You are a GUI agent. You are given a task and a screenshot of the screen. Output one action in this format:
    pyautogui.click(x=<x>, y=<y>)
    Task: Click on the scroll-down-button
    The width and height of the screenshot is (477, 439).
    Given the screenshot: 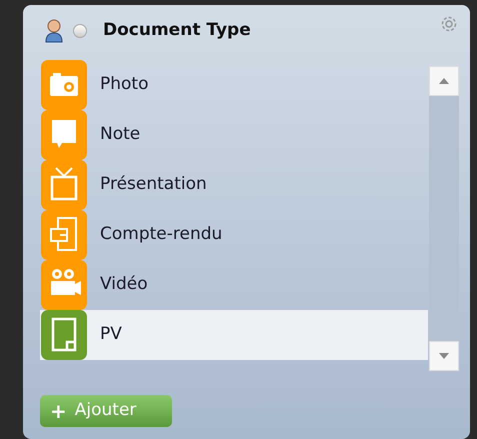 What is the action you would take?
    pyautogui.click(x=444, y=356)
    